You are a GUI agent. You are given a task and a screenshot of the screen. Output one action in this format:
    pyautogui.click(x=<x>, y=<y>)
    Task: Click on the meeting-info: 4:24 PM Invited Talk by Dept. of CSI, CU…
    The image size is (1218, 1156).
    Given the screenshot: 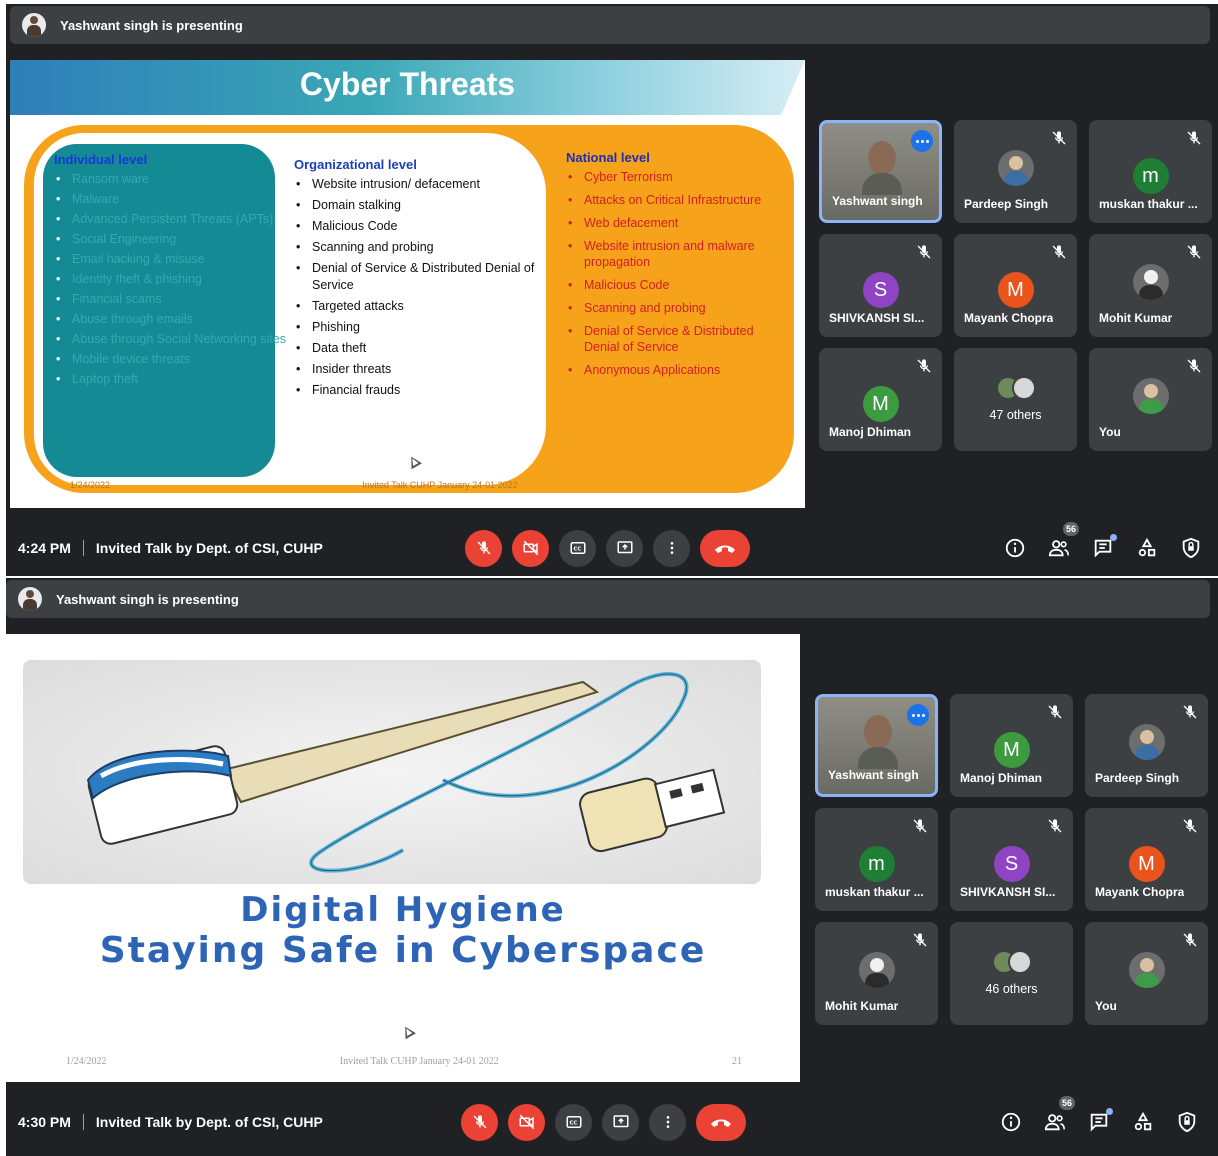 What is the action you would take?
    pyautogui.click(x=170, y=548)
    